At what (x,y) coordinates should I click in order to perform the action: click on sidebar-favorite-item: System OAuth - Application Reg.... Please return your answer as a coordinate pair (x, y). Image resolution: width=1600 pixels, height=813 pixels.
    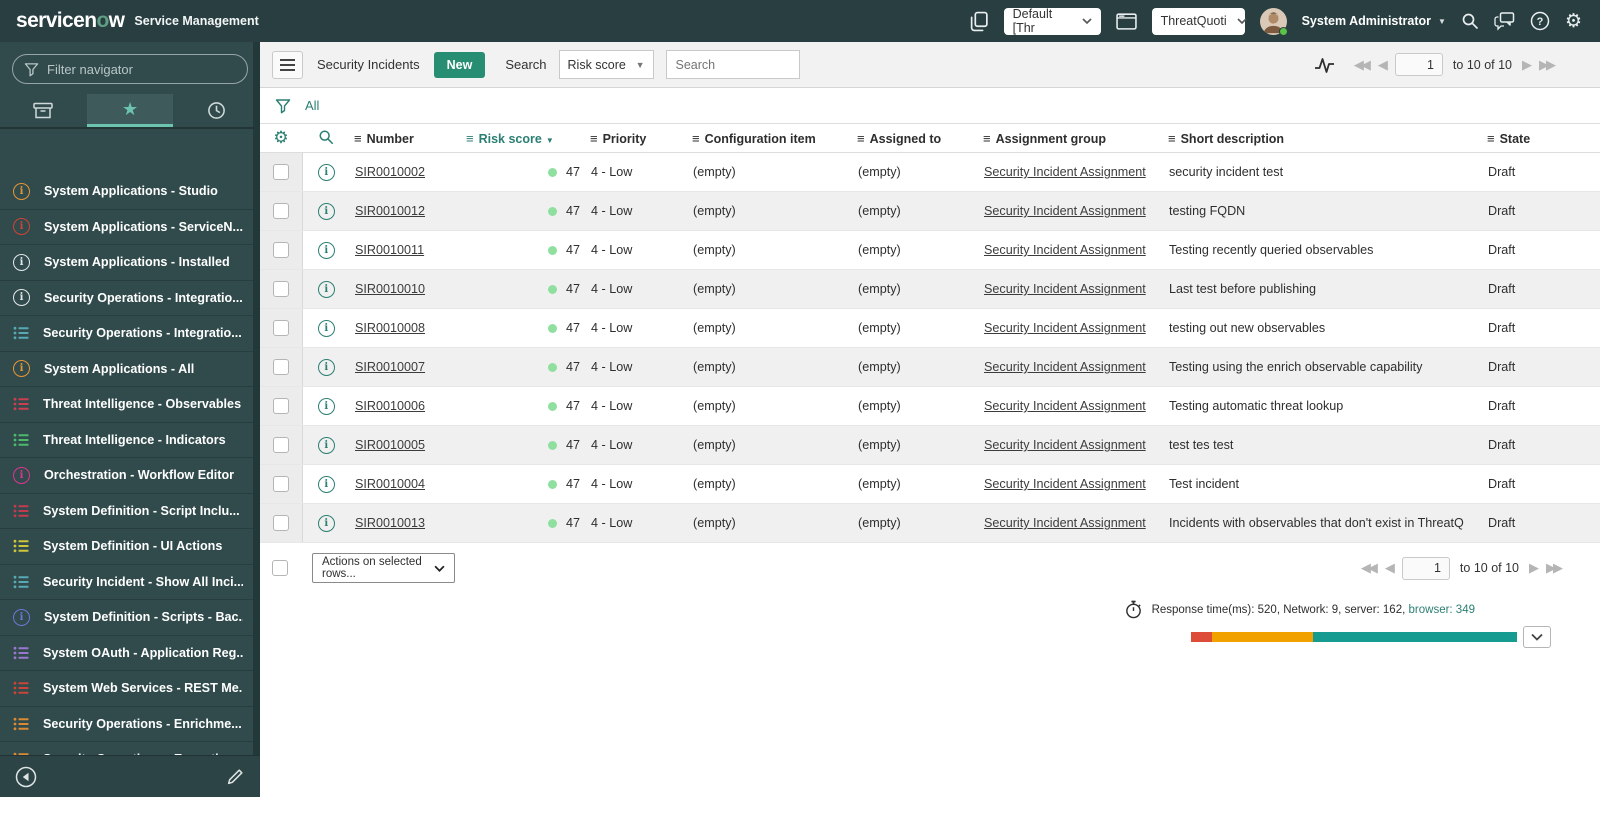
    Looking at the image, I should click on (126, 653).